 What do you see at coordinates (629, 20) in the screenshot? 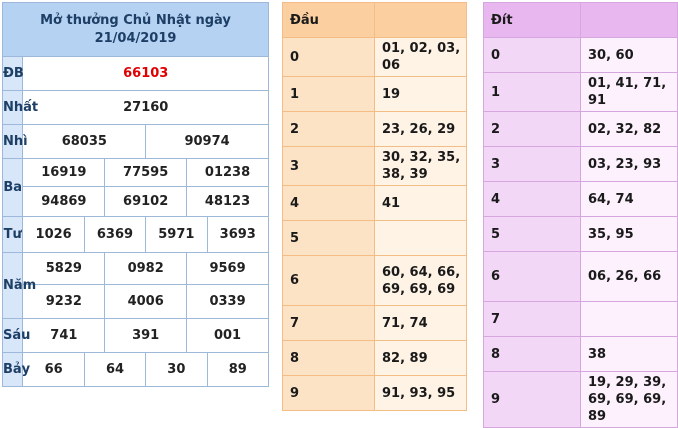
I see `tail-digit-header-blank` at bounding box center [629, 20].